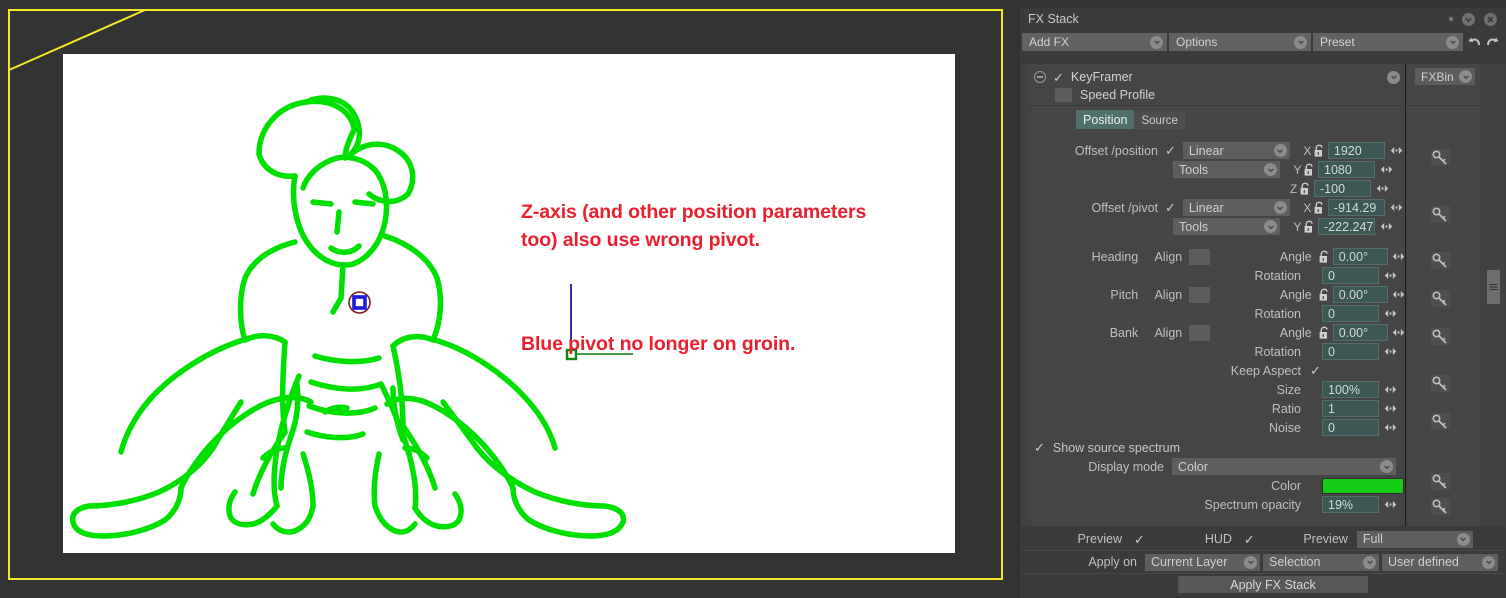  I want to click on offset-position-checkbox: ✓, so click(1170, 150).